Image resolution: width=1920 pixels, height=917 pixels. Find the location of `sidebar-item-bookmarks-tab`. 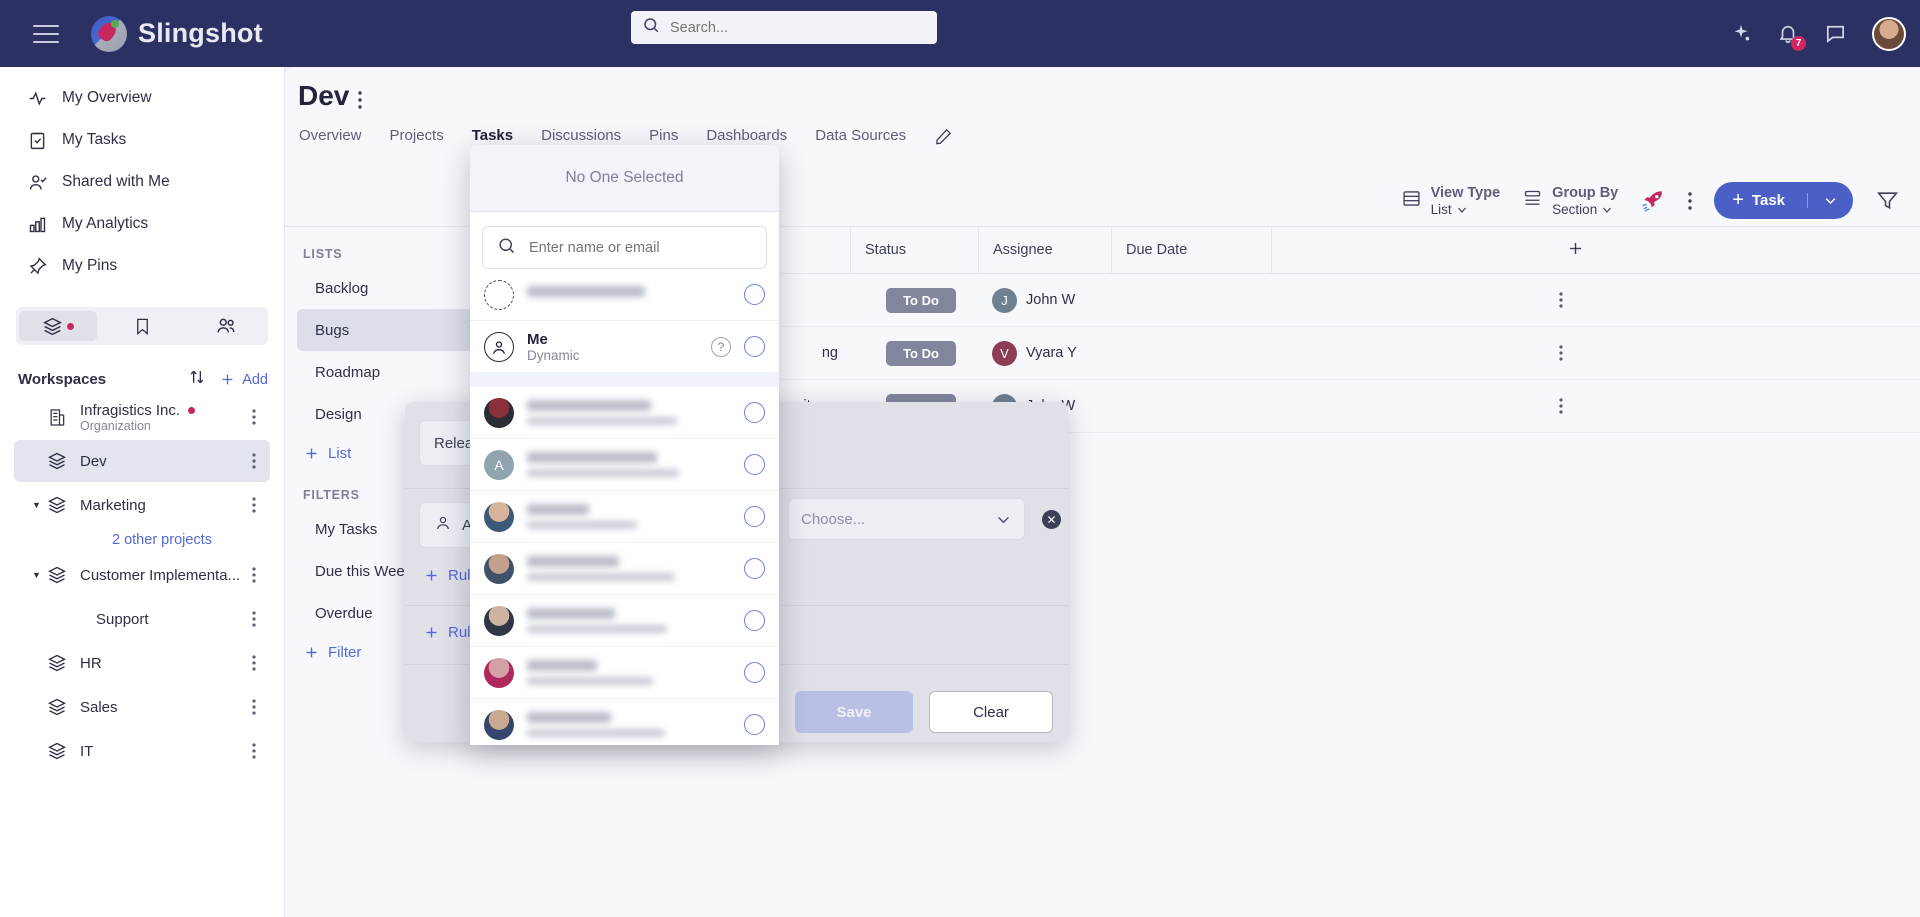

sidebar-item-bookmarks-tab is located at coordinates (142, 326).